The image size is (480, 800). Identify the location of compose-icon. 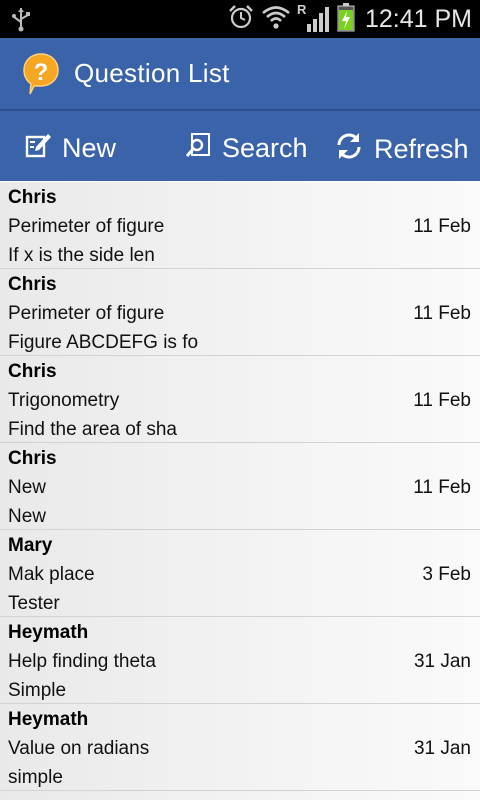
(43, 148).